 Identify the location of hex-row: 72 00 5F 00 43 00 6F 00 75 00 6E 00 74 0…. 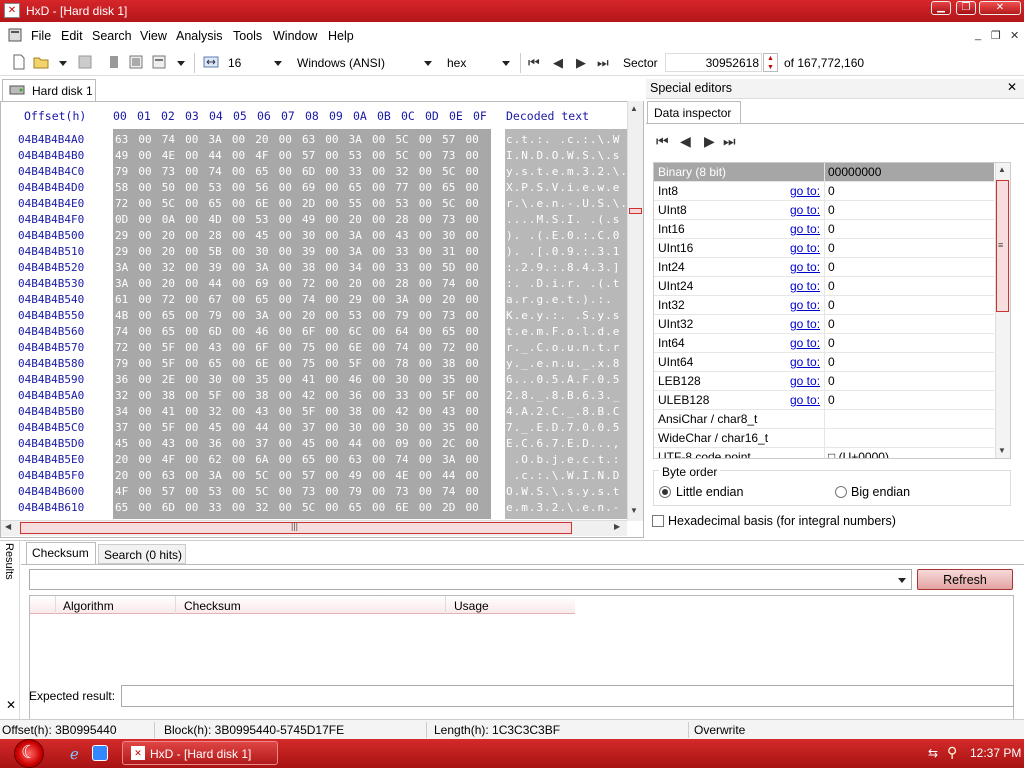
(303, 347).